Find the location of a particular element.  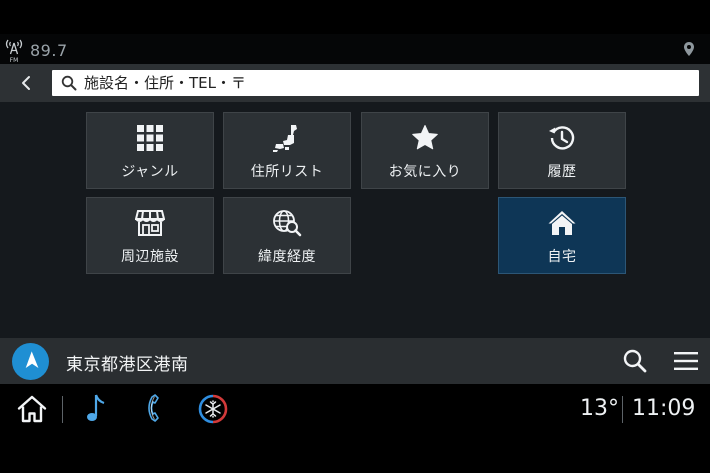

japan-map-icon is located at coordinates (285, 138).